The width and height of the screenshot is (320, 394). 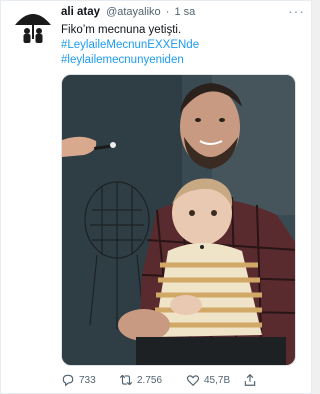 What do you see at coordinates (217, 380) in the screenshot?
I see `like-count: 45,7B` at bounding box center [217, 380].